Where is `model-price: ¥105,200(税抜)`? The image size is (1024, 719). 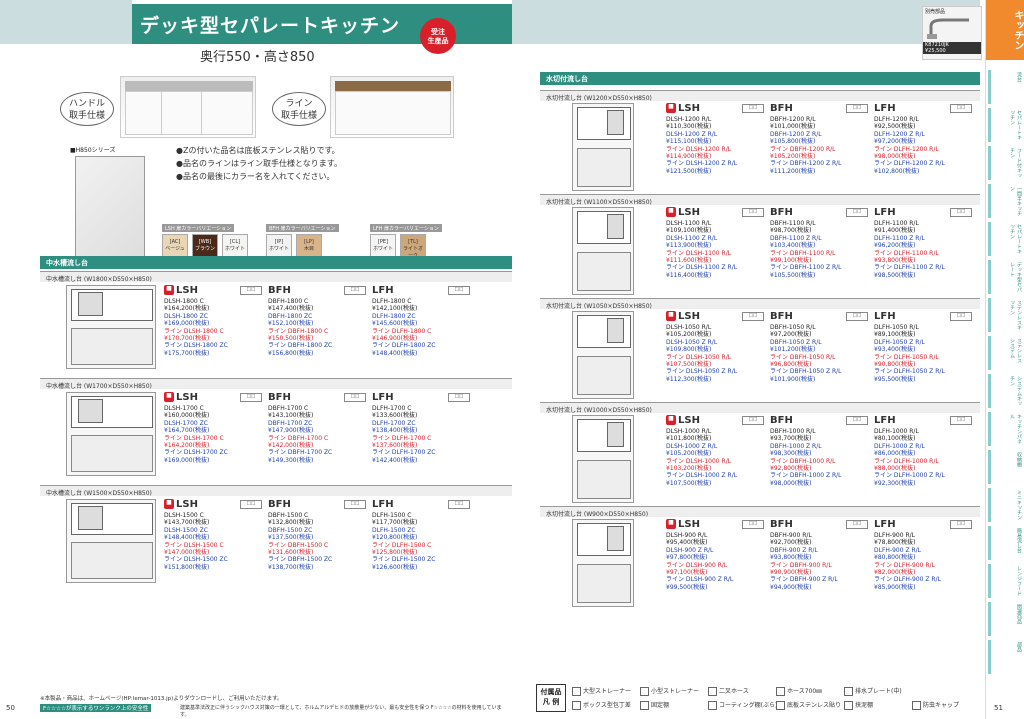 model-price: ¥105,200(税抜) is located at coordinates (689, 335).